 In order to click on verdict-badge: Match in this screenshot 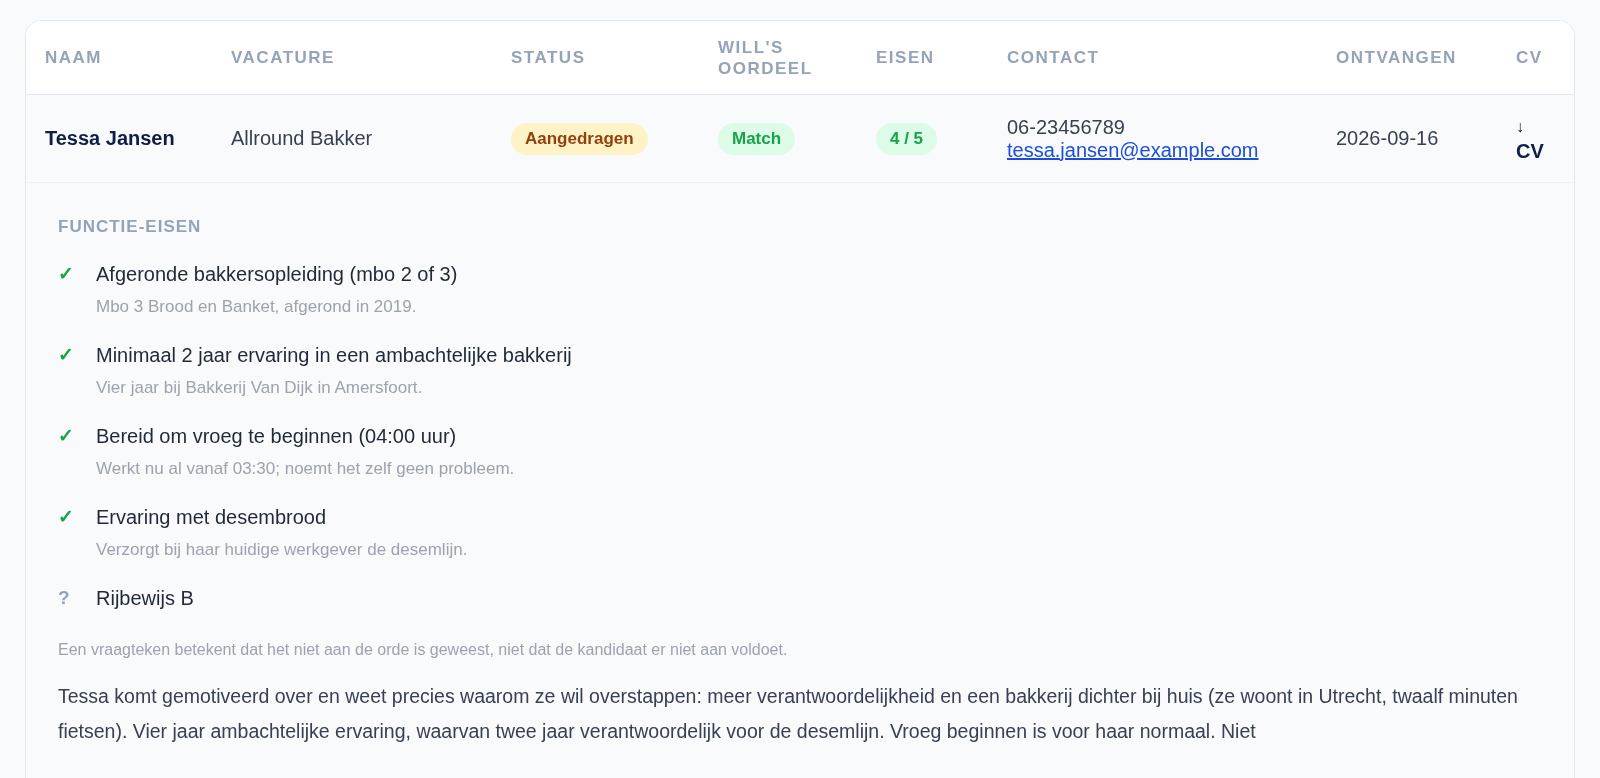, I will do `click(757, 138)`.